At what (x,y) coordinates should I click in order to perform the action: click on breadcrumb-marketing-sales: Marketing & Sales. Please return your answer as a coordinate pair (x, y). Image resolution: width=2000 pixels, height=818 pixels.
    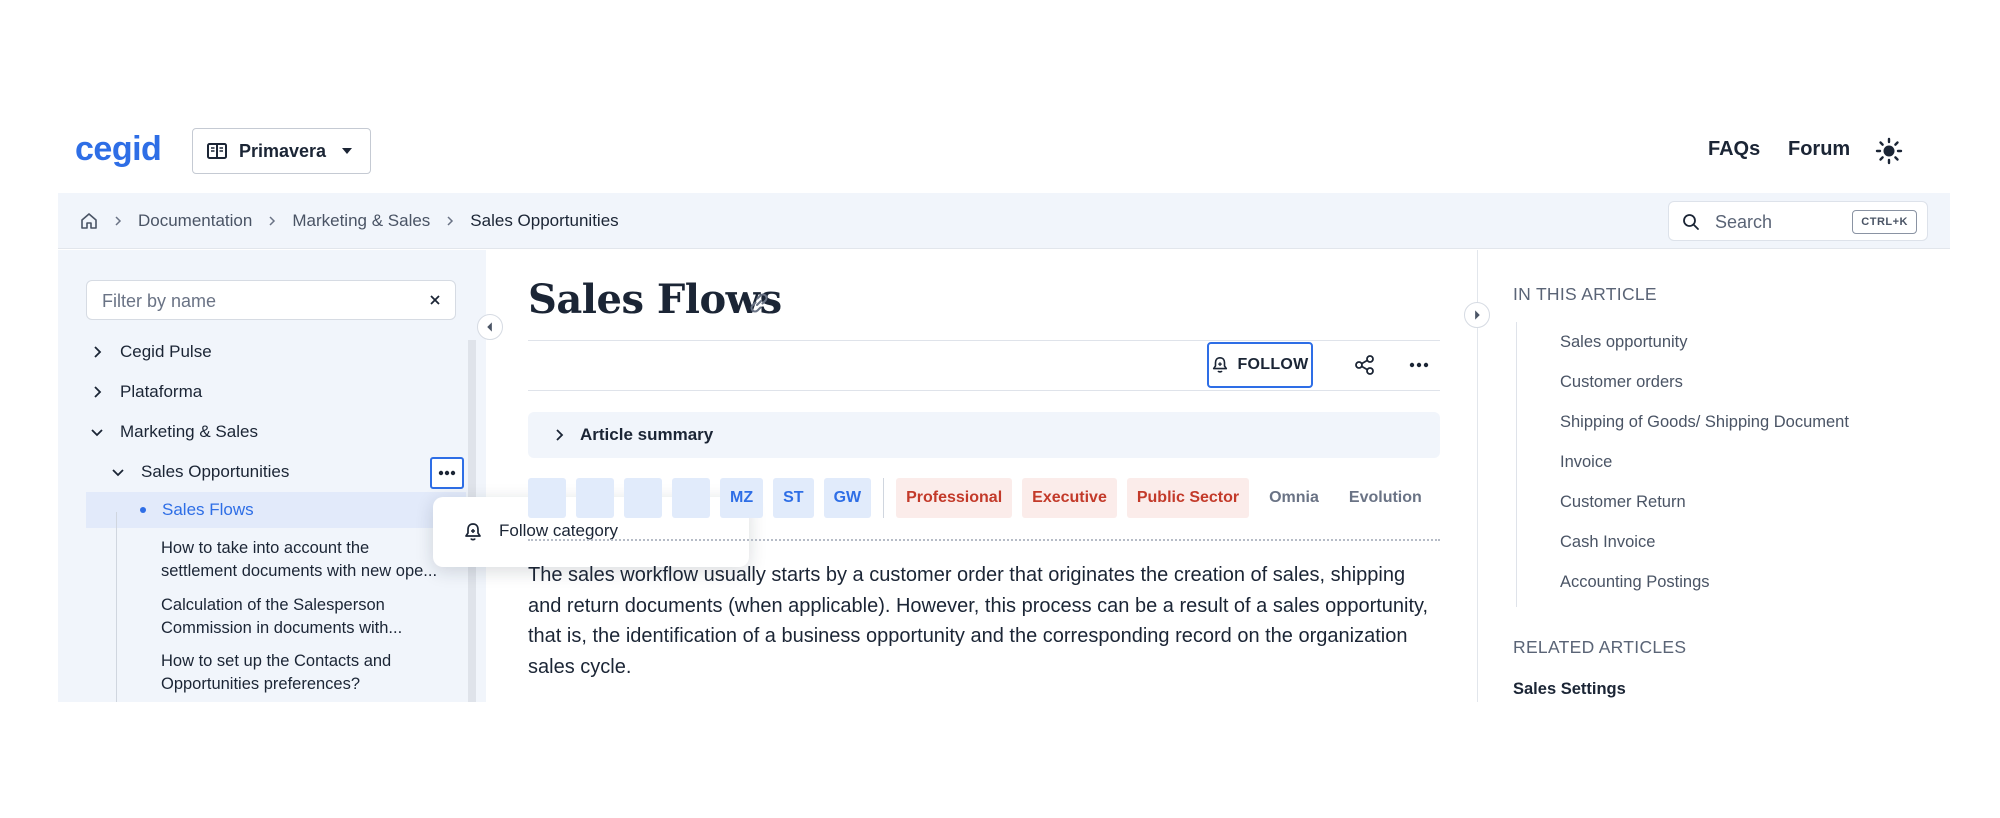
    Looking at the image, I should click on (361, 221).